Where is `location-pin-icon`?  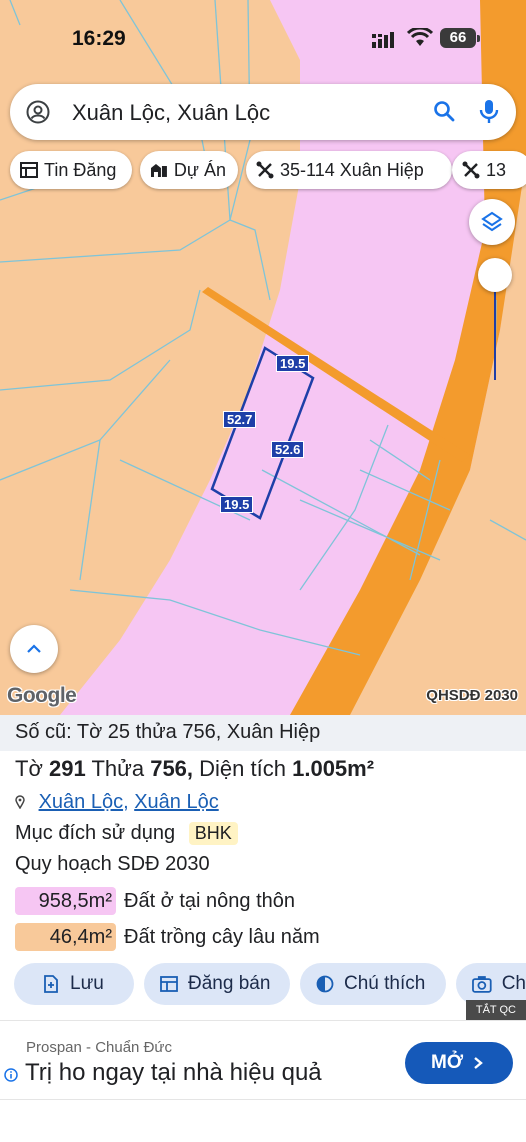 location-pin-icon is located at coordinates (20, 802).